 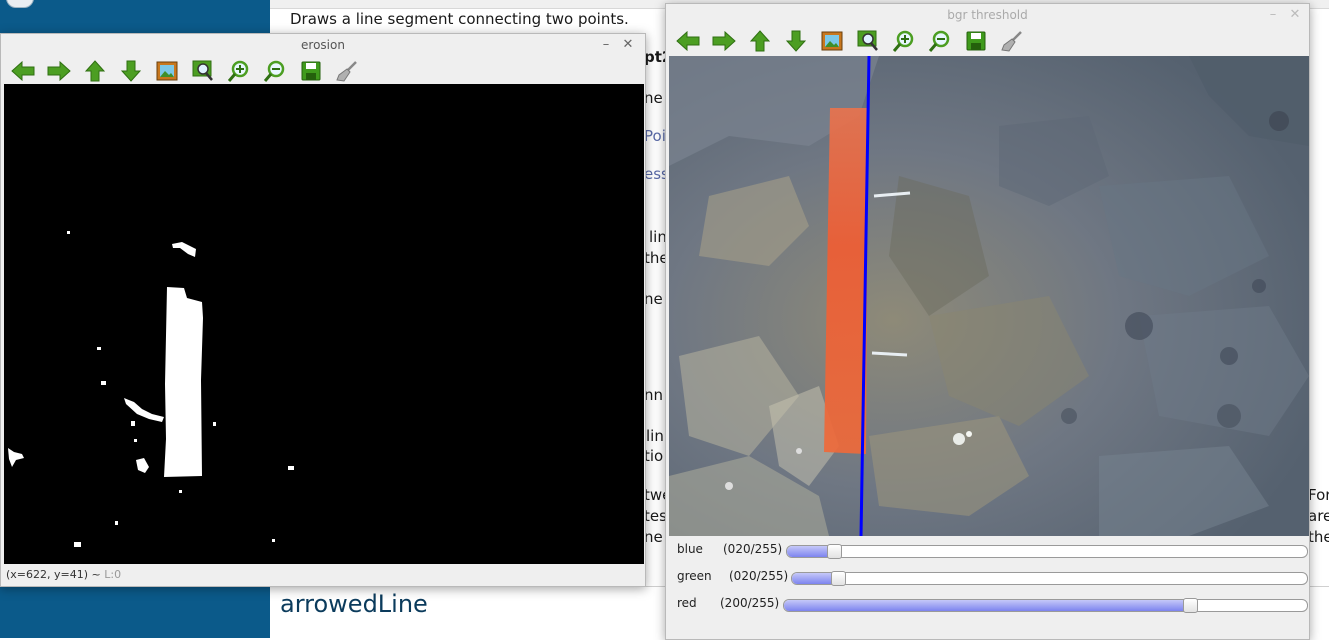 I want to click on trackbar-green: green (020/255), so click(x=987, y=578).